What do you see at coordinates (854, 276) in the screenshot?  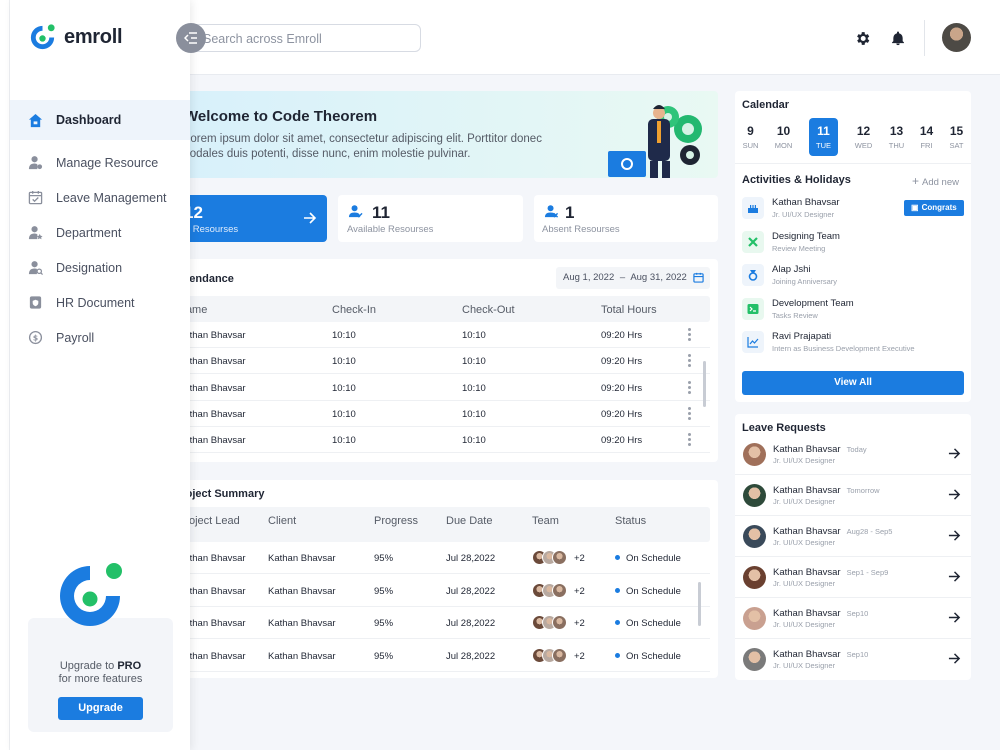 I see `activity-item: Alap Jshi Joining Anniversary` at bounding box center [854, 276].